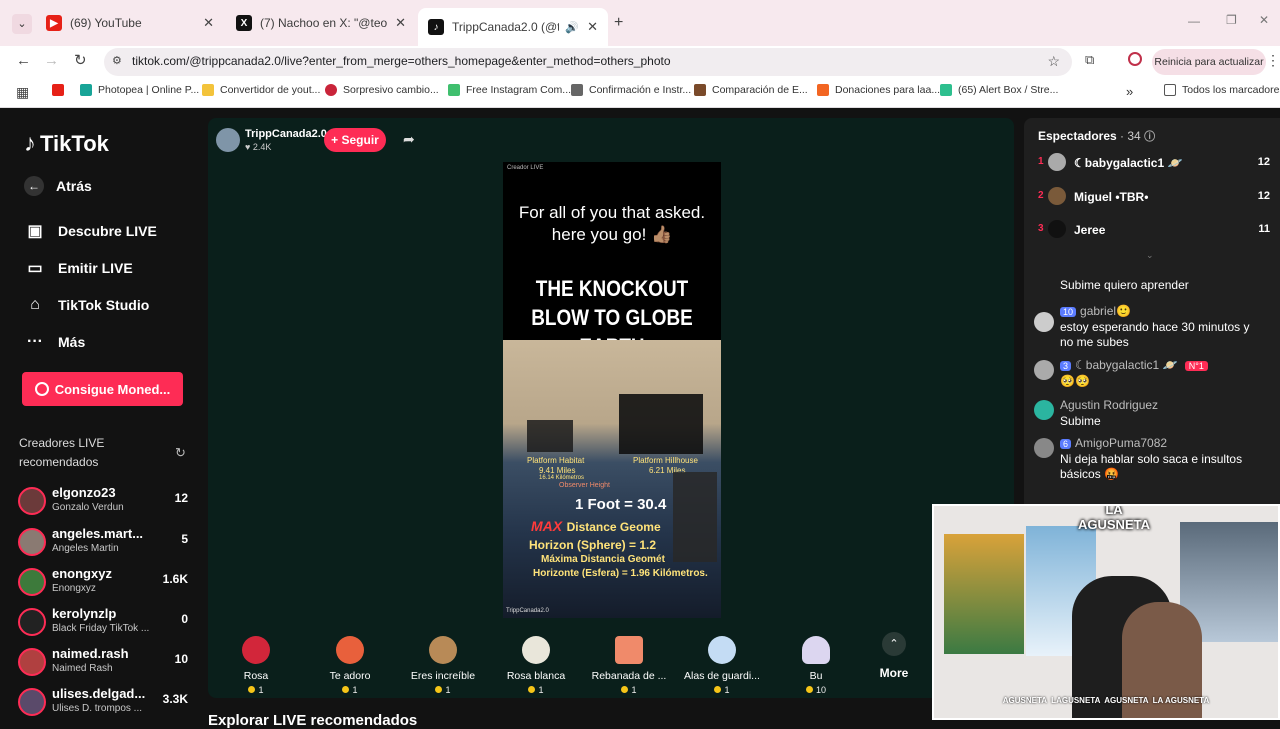 This screenshot has width=1280, height=729. Describe the element at coordinates (22, 24) in the screenshot. I see `tab-search-icon: ⌄` at that location.